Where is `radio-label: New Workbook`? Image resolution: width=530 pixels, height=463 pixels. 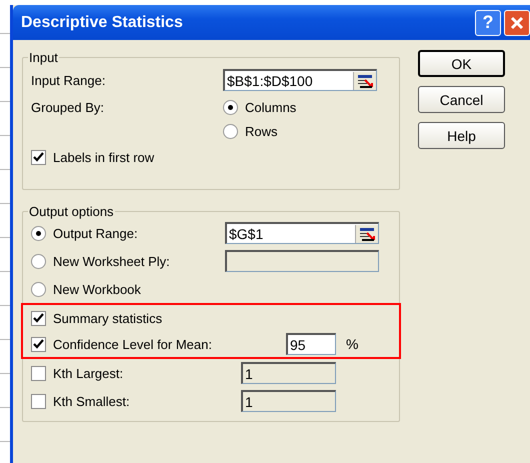
radio-label: New Workbook is located at coordinates (97, 289).